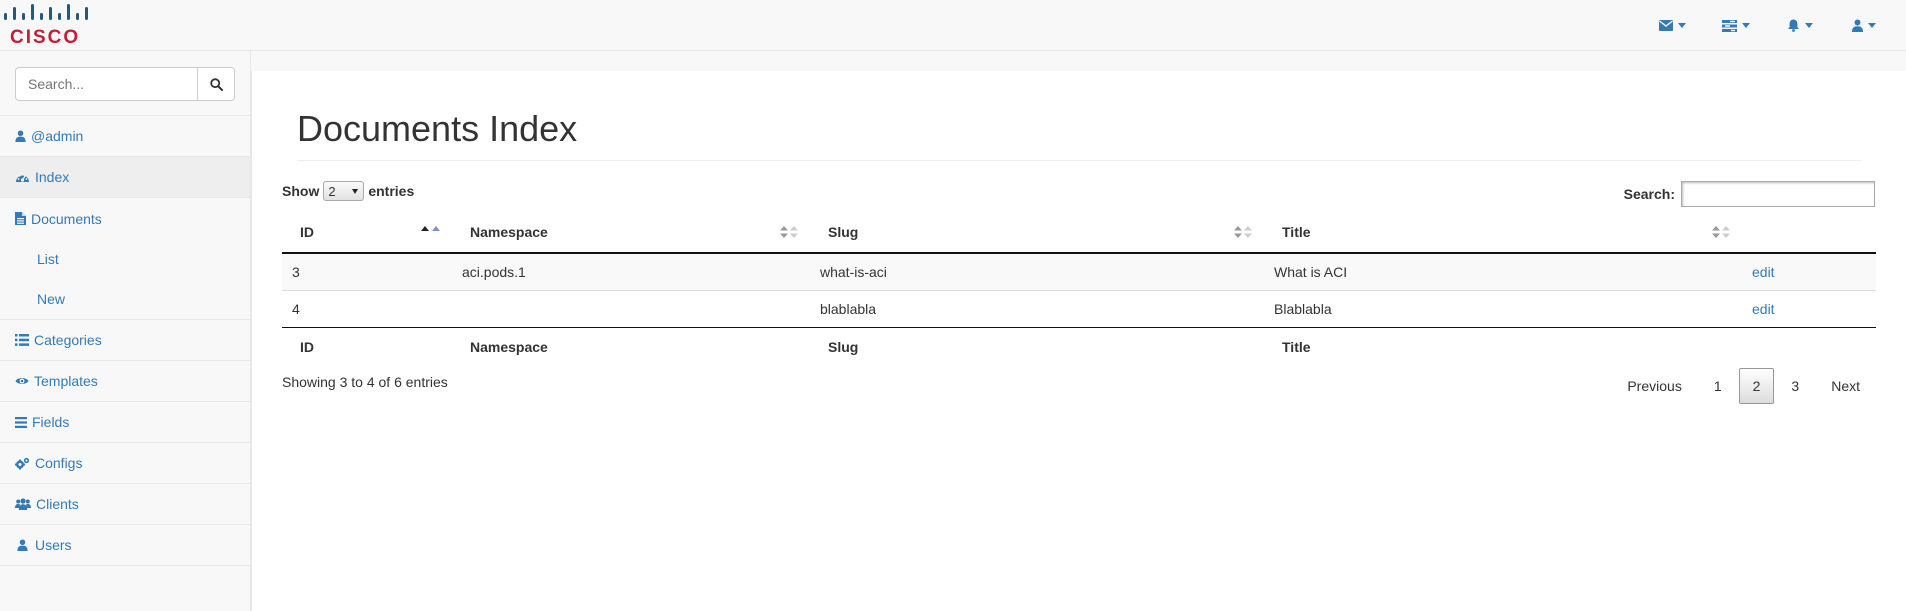 Image resolution: width=1906 pixels, height=611 pixels. What do you see at coordinates (367, 232) in the screenshot?
I see `column-header-id: ID` at bounding box center [367, 232].